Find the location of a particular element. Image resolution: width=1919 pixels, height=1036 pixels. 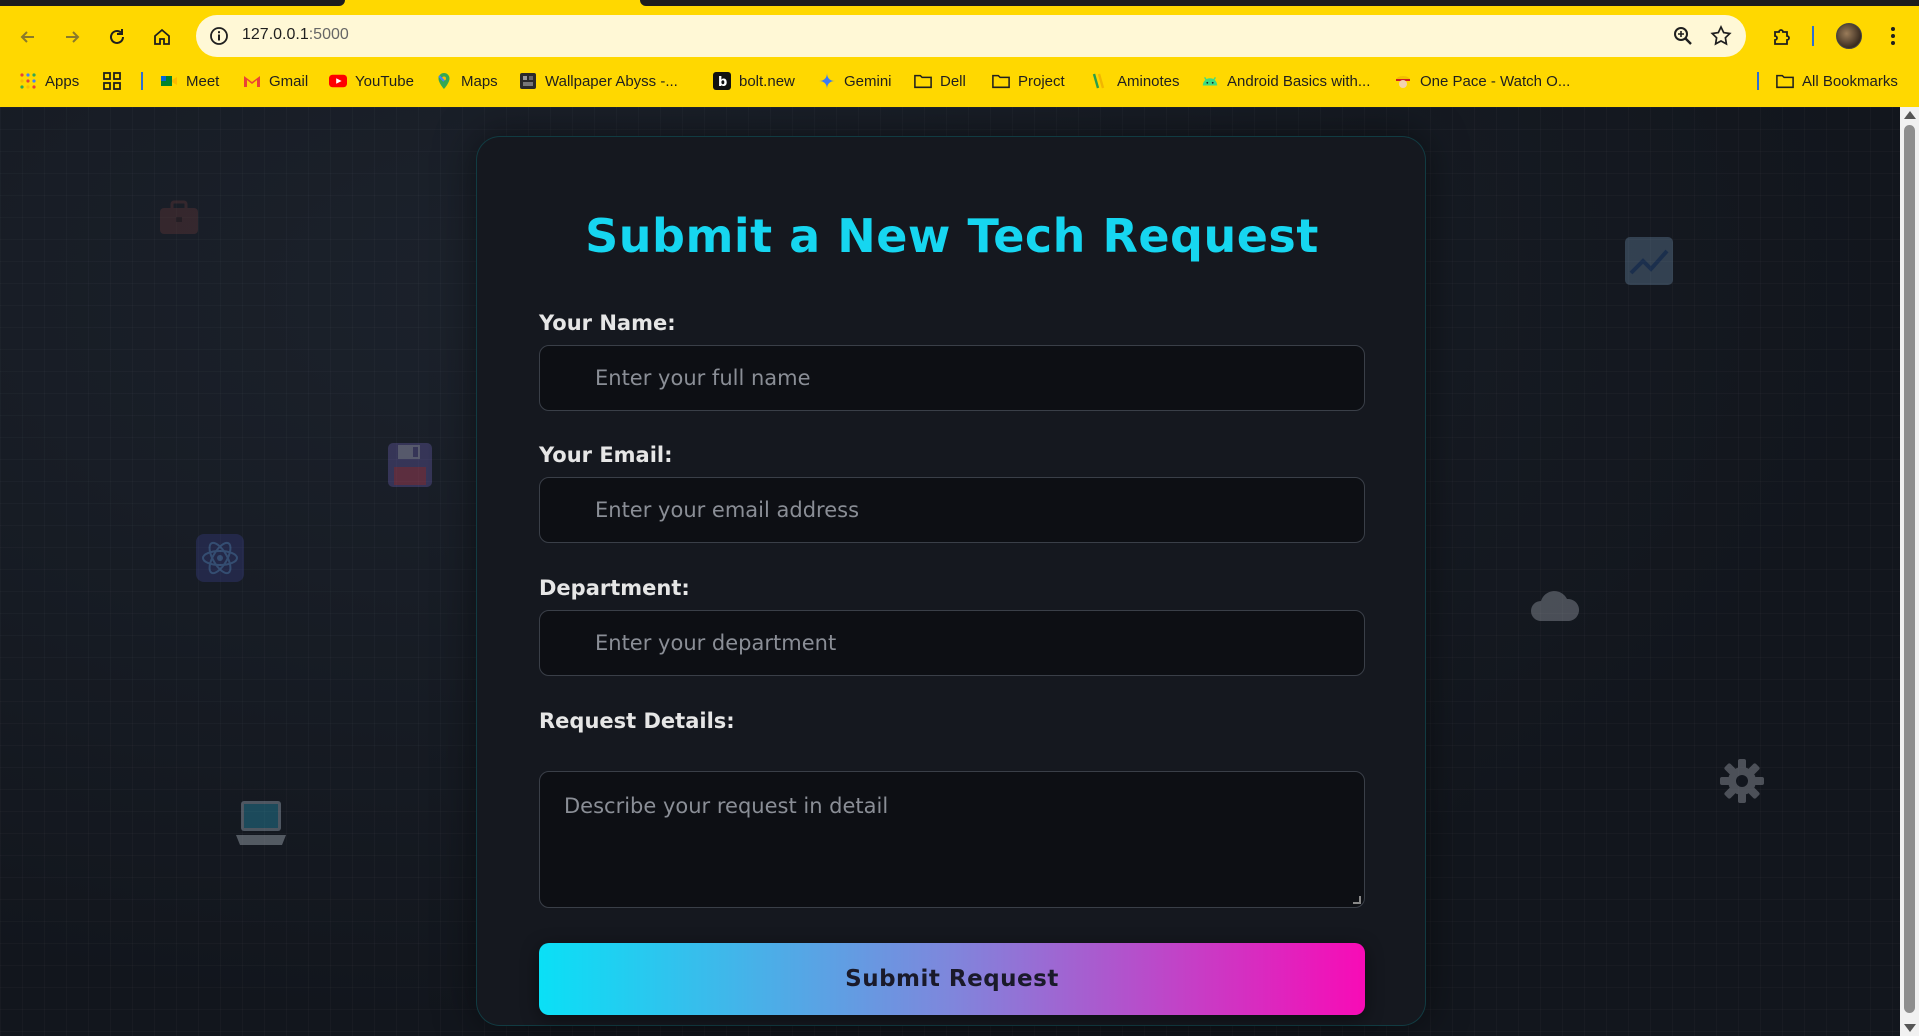

email-label: Your Email: is located at coordinates (606, 455).